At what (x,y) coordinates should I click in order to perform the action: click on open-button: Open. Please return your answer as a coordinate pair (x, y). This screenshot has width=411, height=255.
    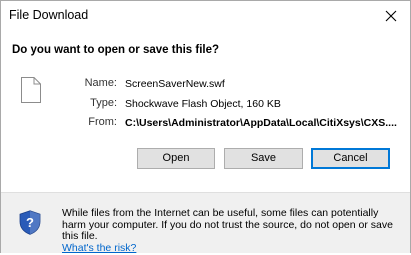
    Looking at the image, I should click on (176, 158).